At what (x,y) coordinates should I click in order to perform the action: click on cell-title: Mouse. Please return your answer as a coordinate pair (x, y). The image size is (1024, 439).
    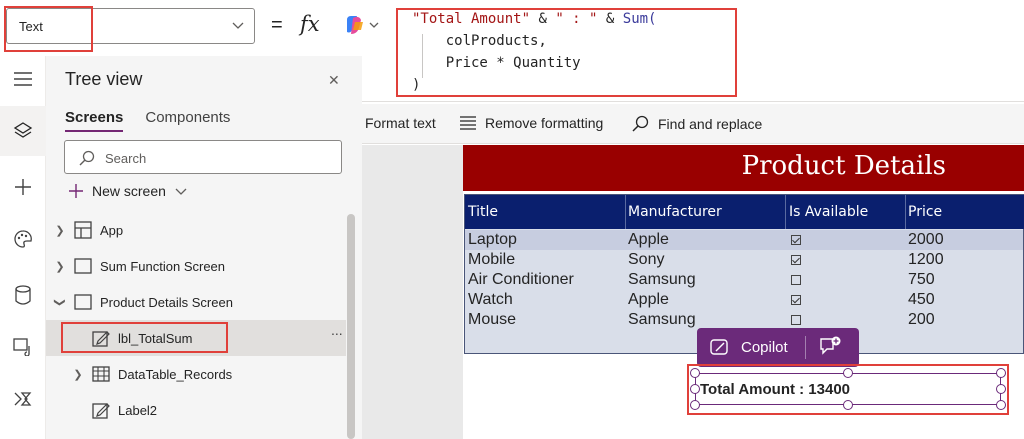
    Looking at the image, I should click on (492, 319).